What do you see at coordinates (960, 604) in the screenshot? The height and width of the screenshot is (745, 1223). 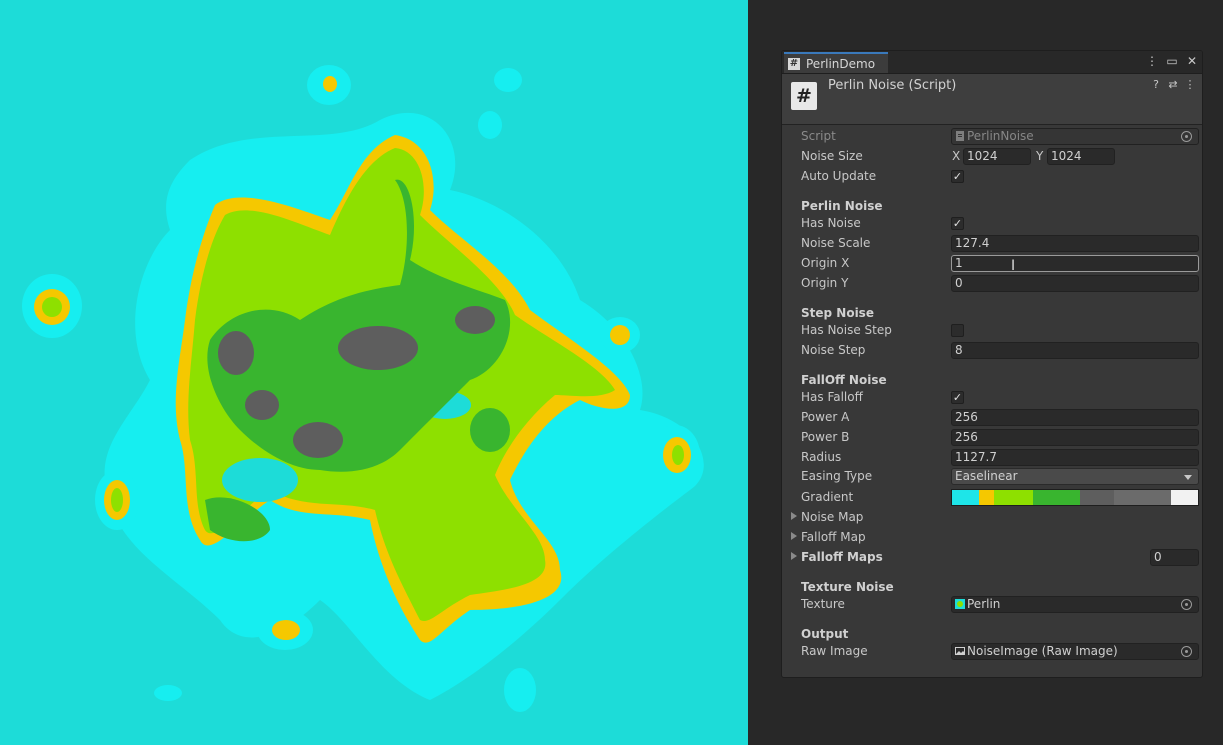 I see `texture-thumbnail-icon` at bounding box center [960, 604].